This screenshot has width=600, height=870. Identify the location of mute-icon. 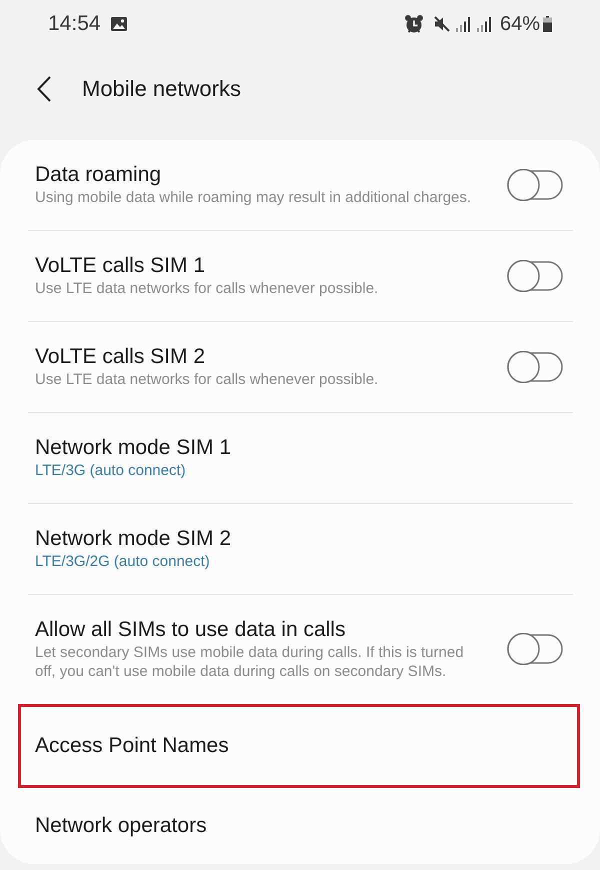
(442, 24).